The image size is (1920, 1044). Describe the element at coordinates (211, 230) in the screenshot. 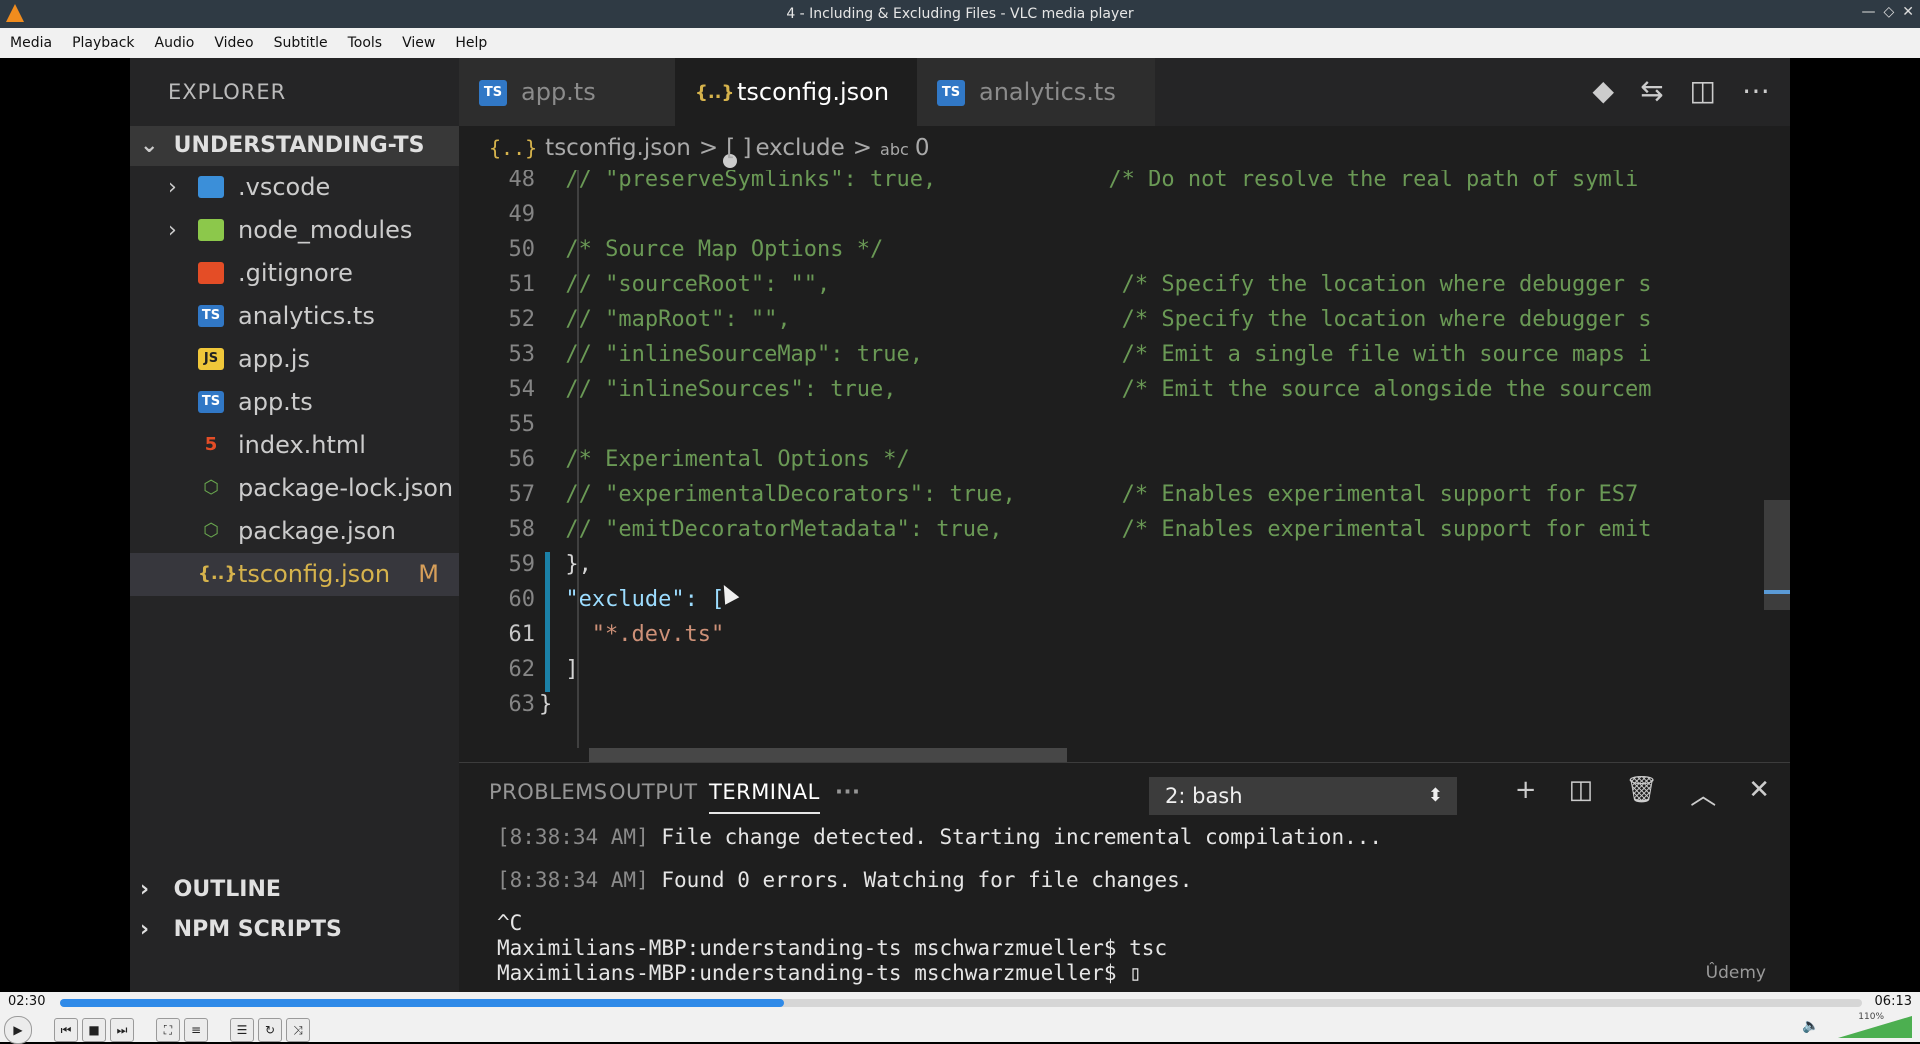

I see `folder-node-icon` at that location.